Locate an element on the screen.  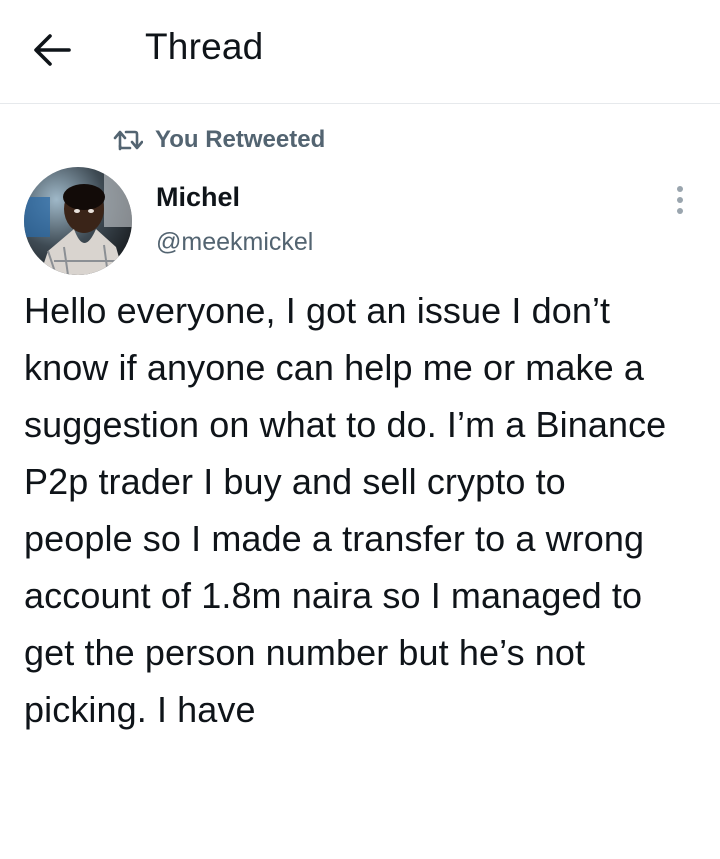
back-button is located at coordinates (52, 50).